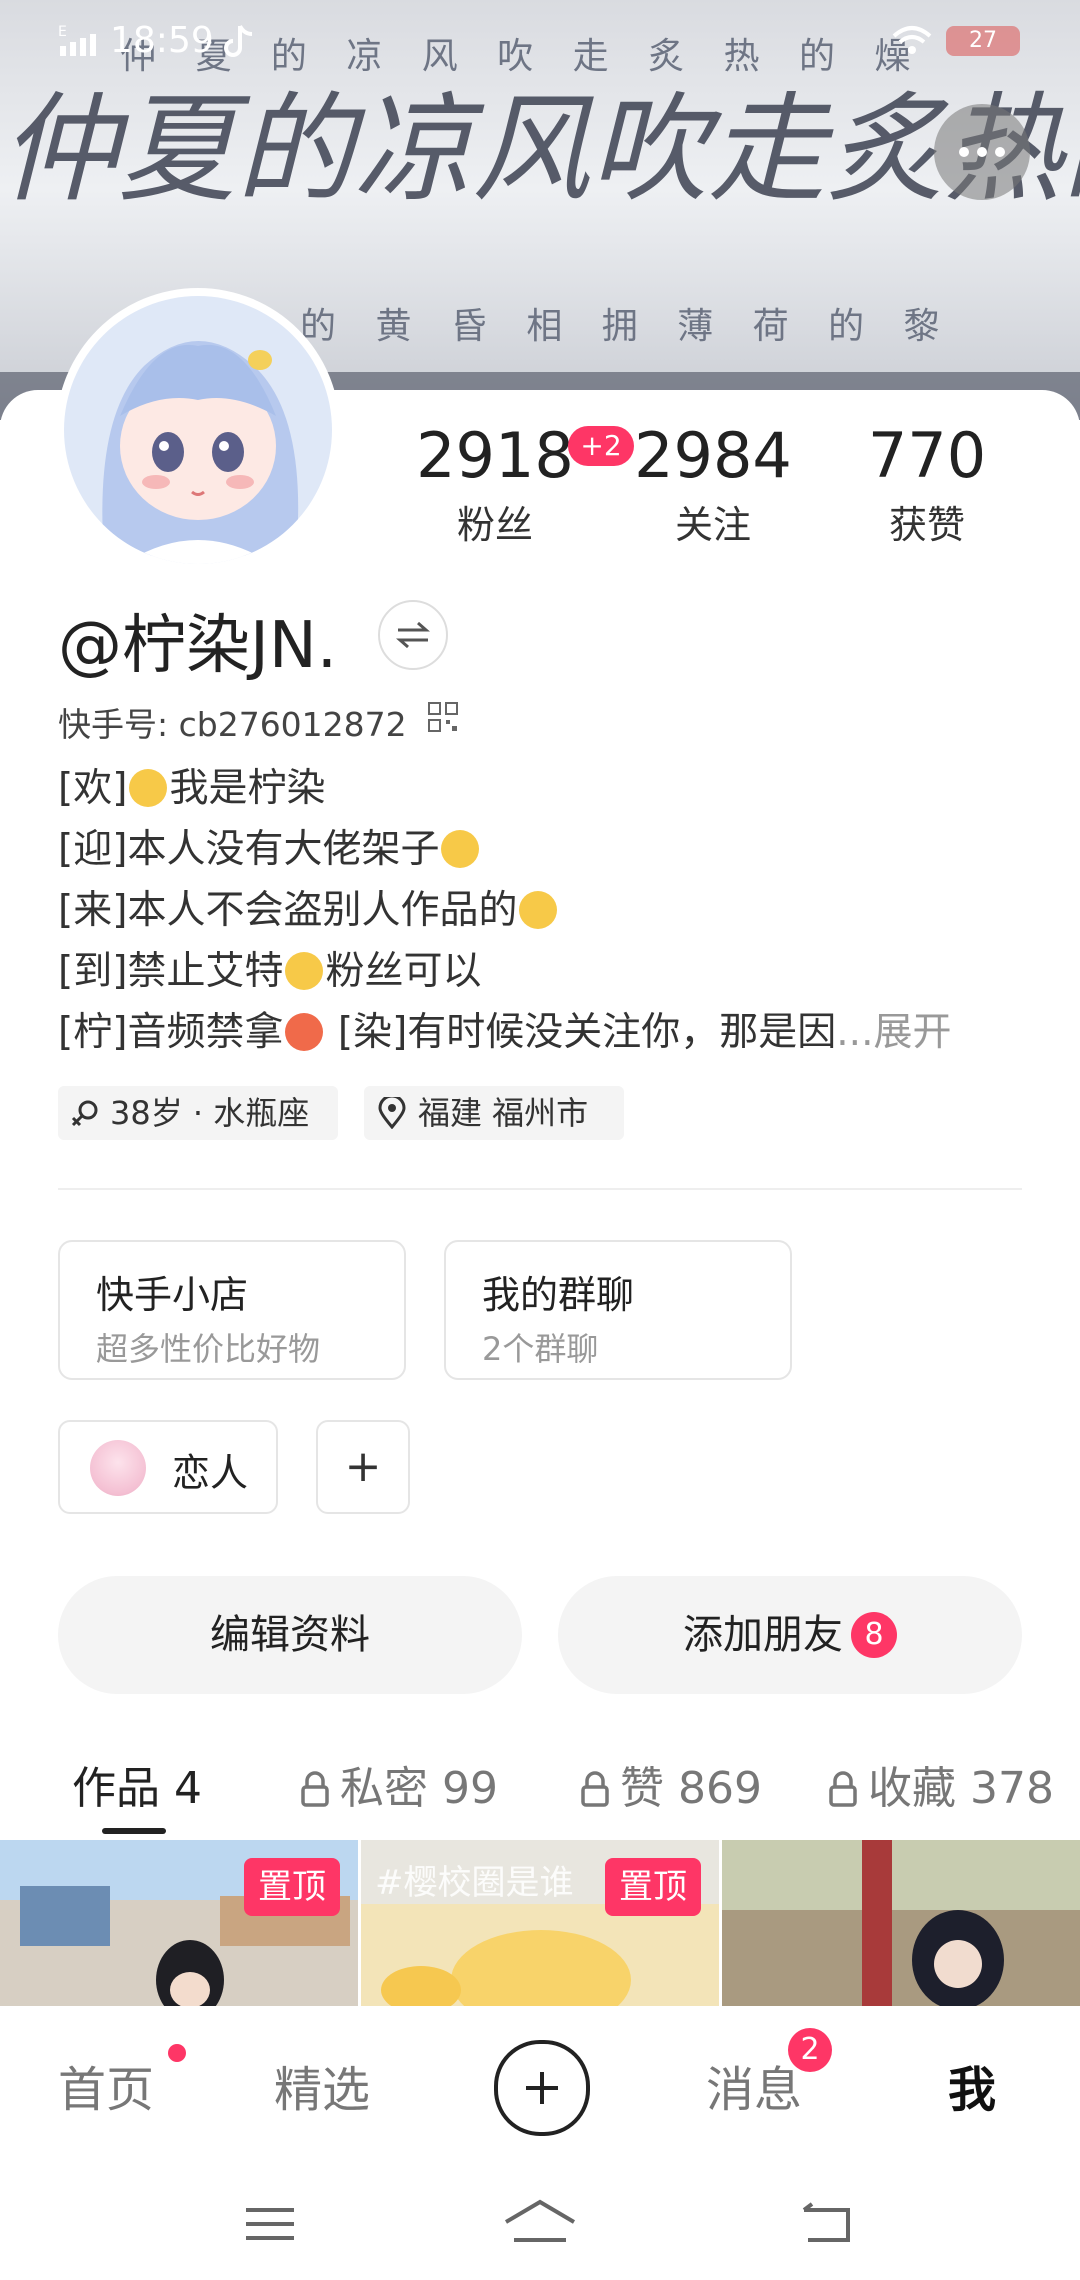 This screenshot has height=2280, width=1080. What do you see at coordinates (972, 2090) in the screenshot?
I see `nav-me-label: 我` at bounding box center [972, 2090].